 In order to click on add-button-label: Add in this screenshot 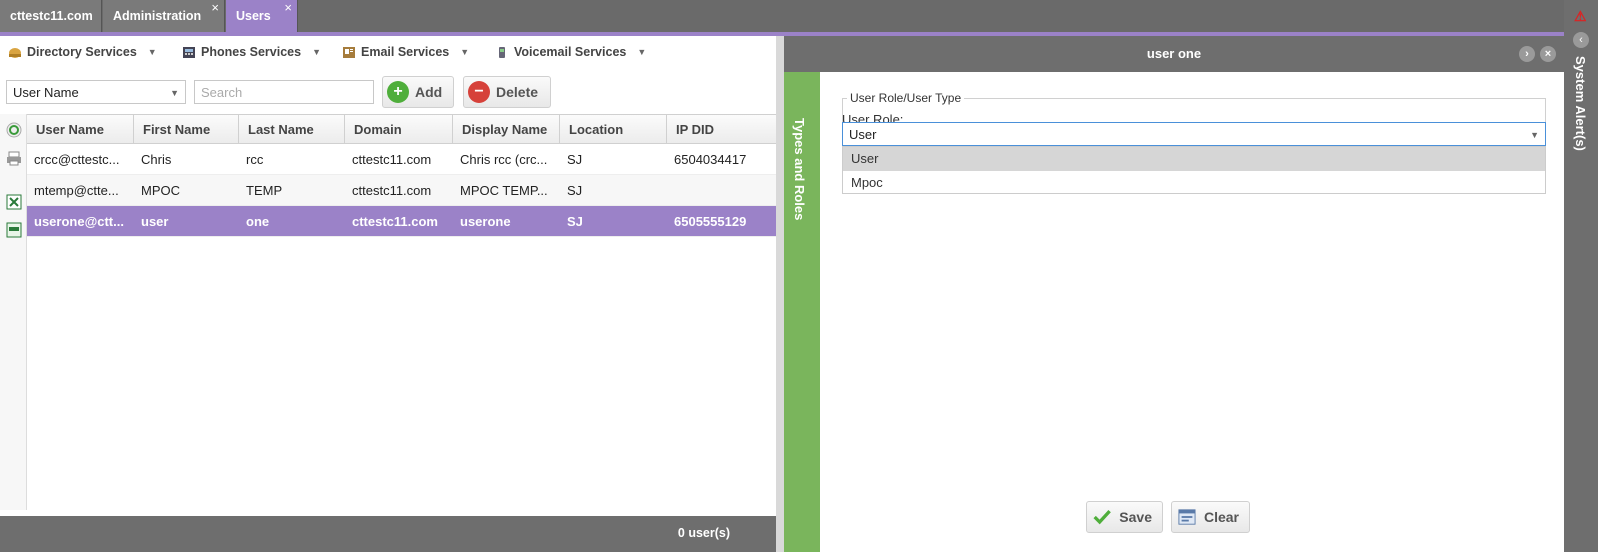, I will do `click(429, 92)`.